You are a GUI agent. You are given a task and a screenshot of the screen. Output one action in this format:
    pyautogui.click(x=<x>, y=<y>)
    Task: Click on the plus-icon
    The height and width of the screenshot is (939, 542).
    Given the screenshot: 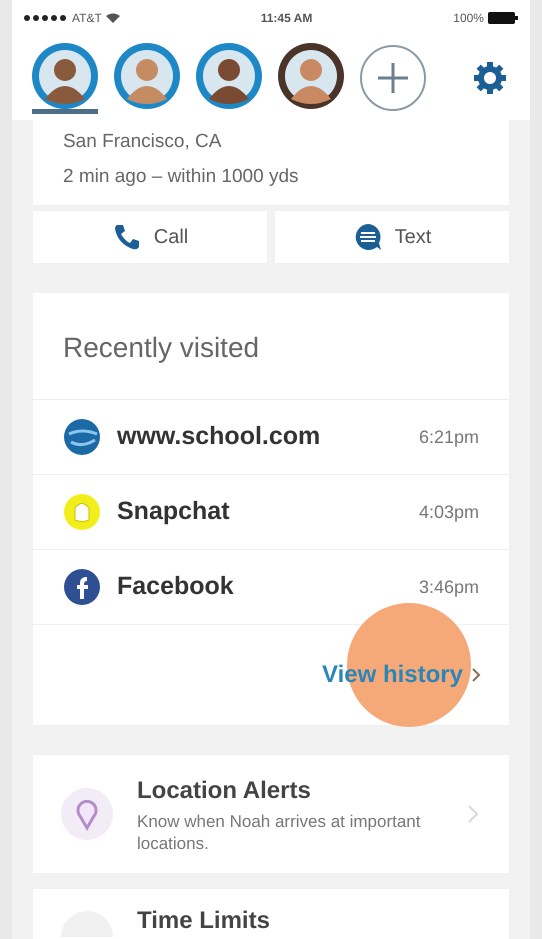 What is the action you would take?
    pyautogui.click(x=393, y=78)
    